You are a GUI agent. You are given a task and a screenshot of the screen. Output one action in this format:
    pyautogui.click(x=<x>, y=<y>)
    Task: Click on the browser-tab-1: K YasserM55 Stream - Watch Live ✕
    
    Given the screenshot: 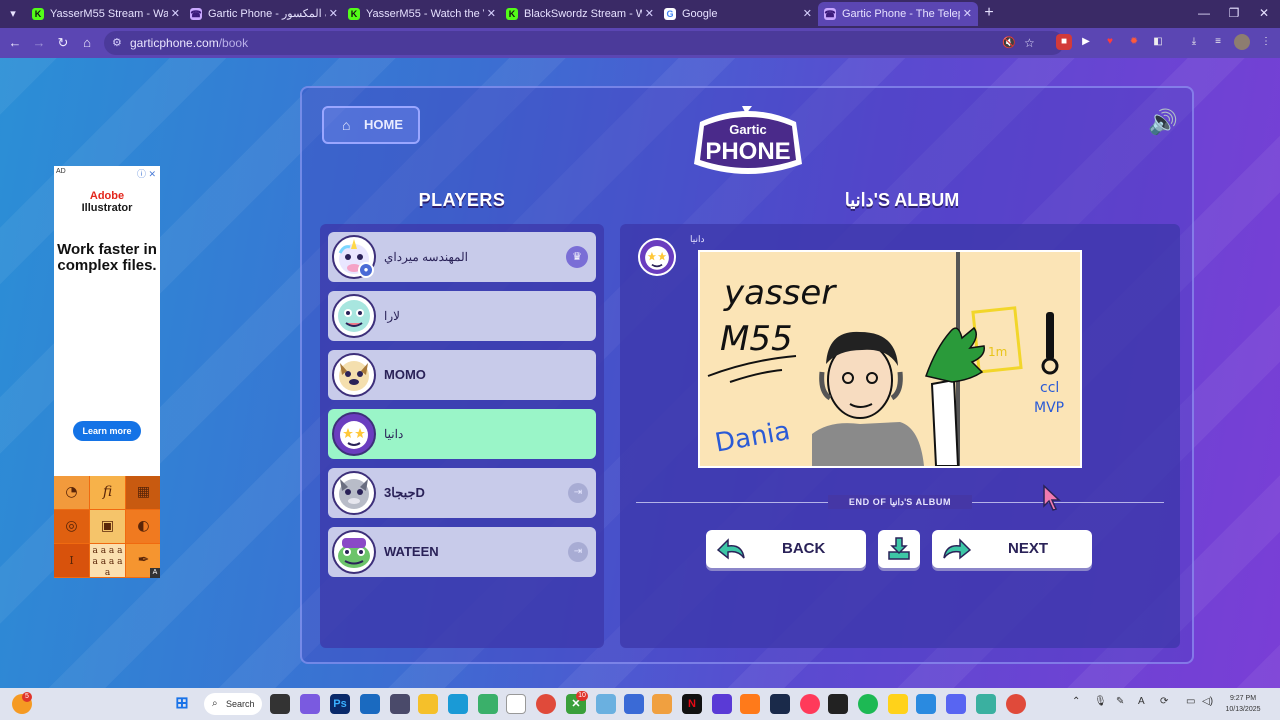 What is the action you would take?
    pyautogui.click(x=106, y=14)
    